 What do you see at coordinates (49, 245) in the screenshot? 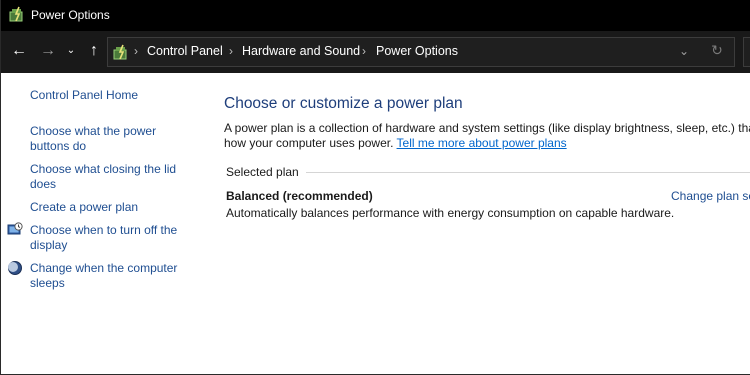
I see `sidebar-item-label: display` at bounding box center [49, 245].